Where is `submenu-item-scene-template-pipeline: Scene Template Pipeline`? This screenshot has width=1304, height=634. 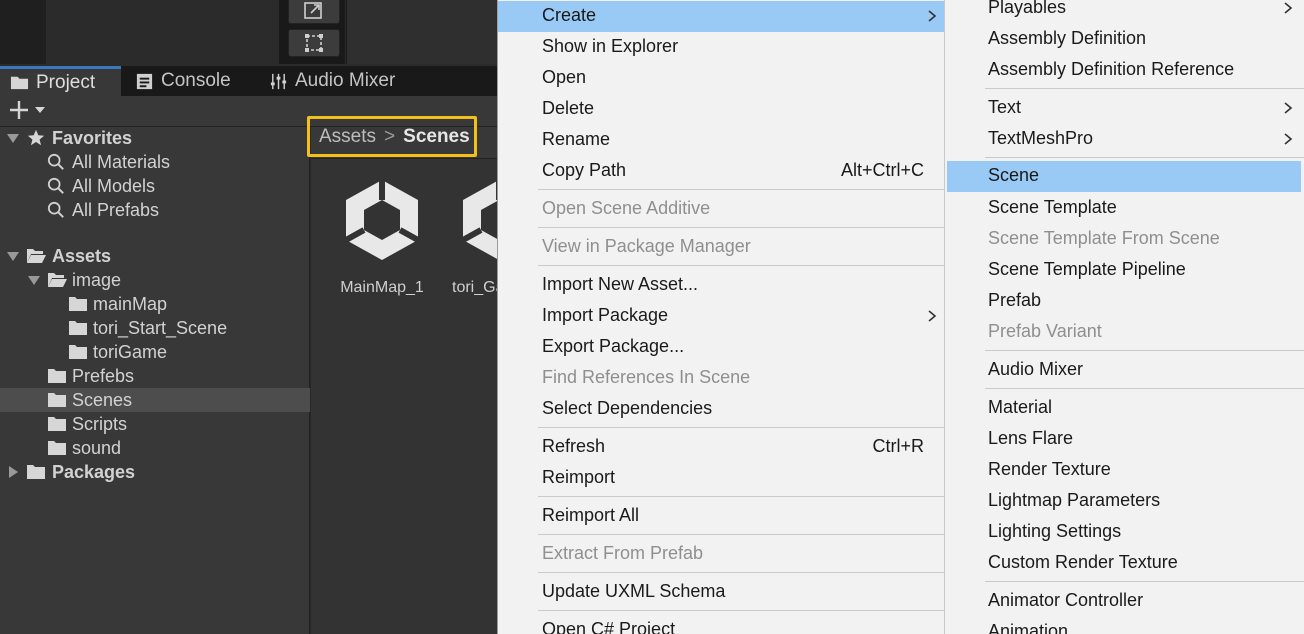
submenu-item-scene-template-pipeline: Scene Template Pipeline is located at coordinates (1124, 270).